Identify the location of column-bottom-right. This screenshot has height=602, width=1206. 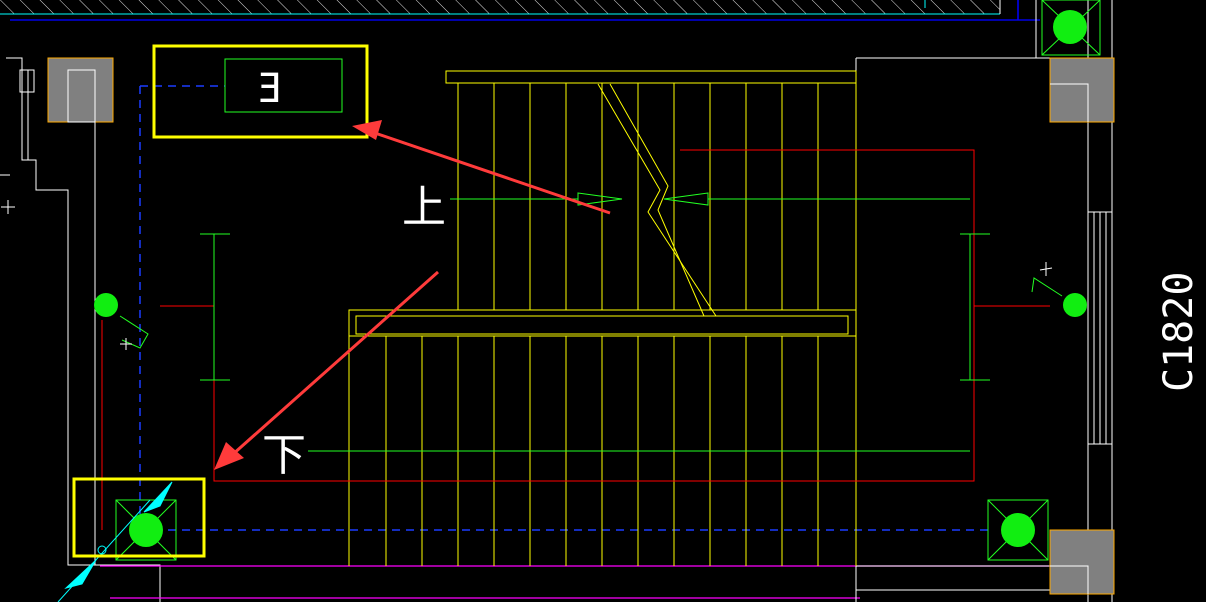
(1082, 562).